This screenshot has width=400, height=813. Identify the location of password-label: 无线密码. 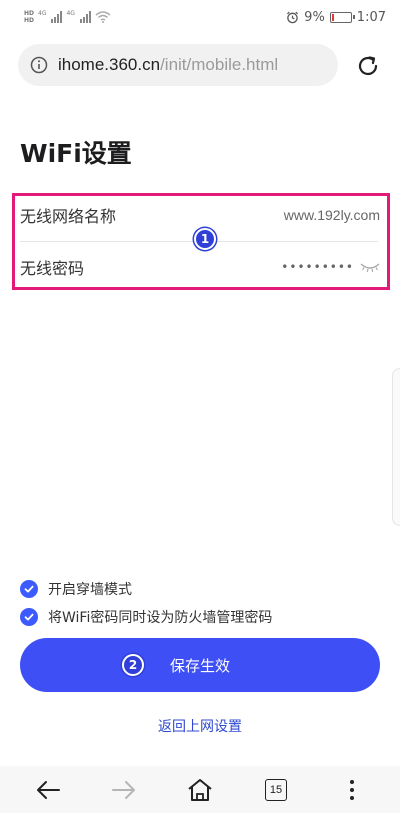
(52, 268).